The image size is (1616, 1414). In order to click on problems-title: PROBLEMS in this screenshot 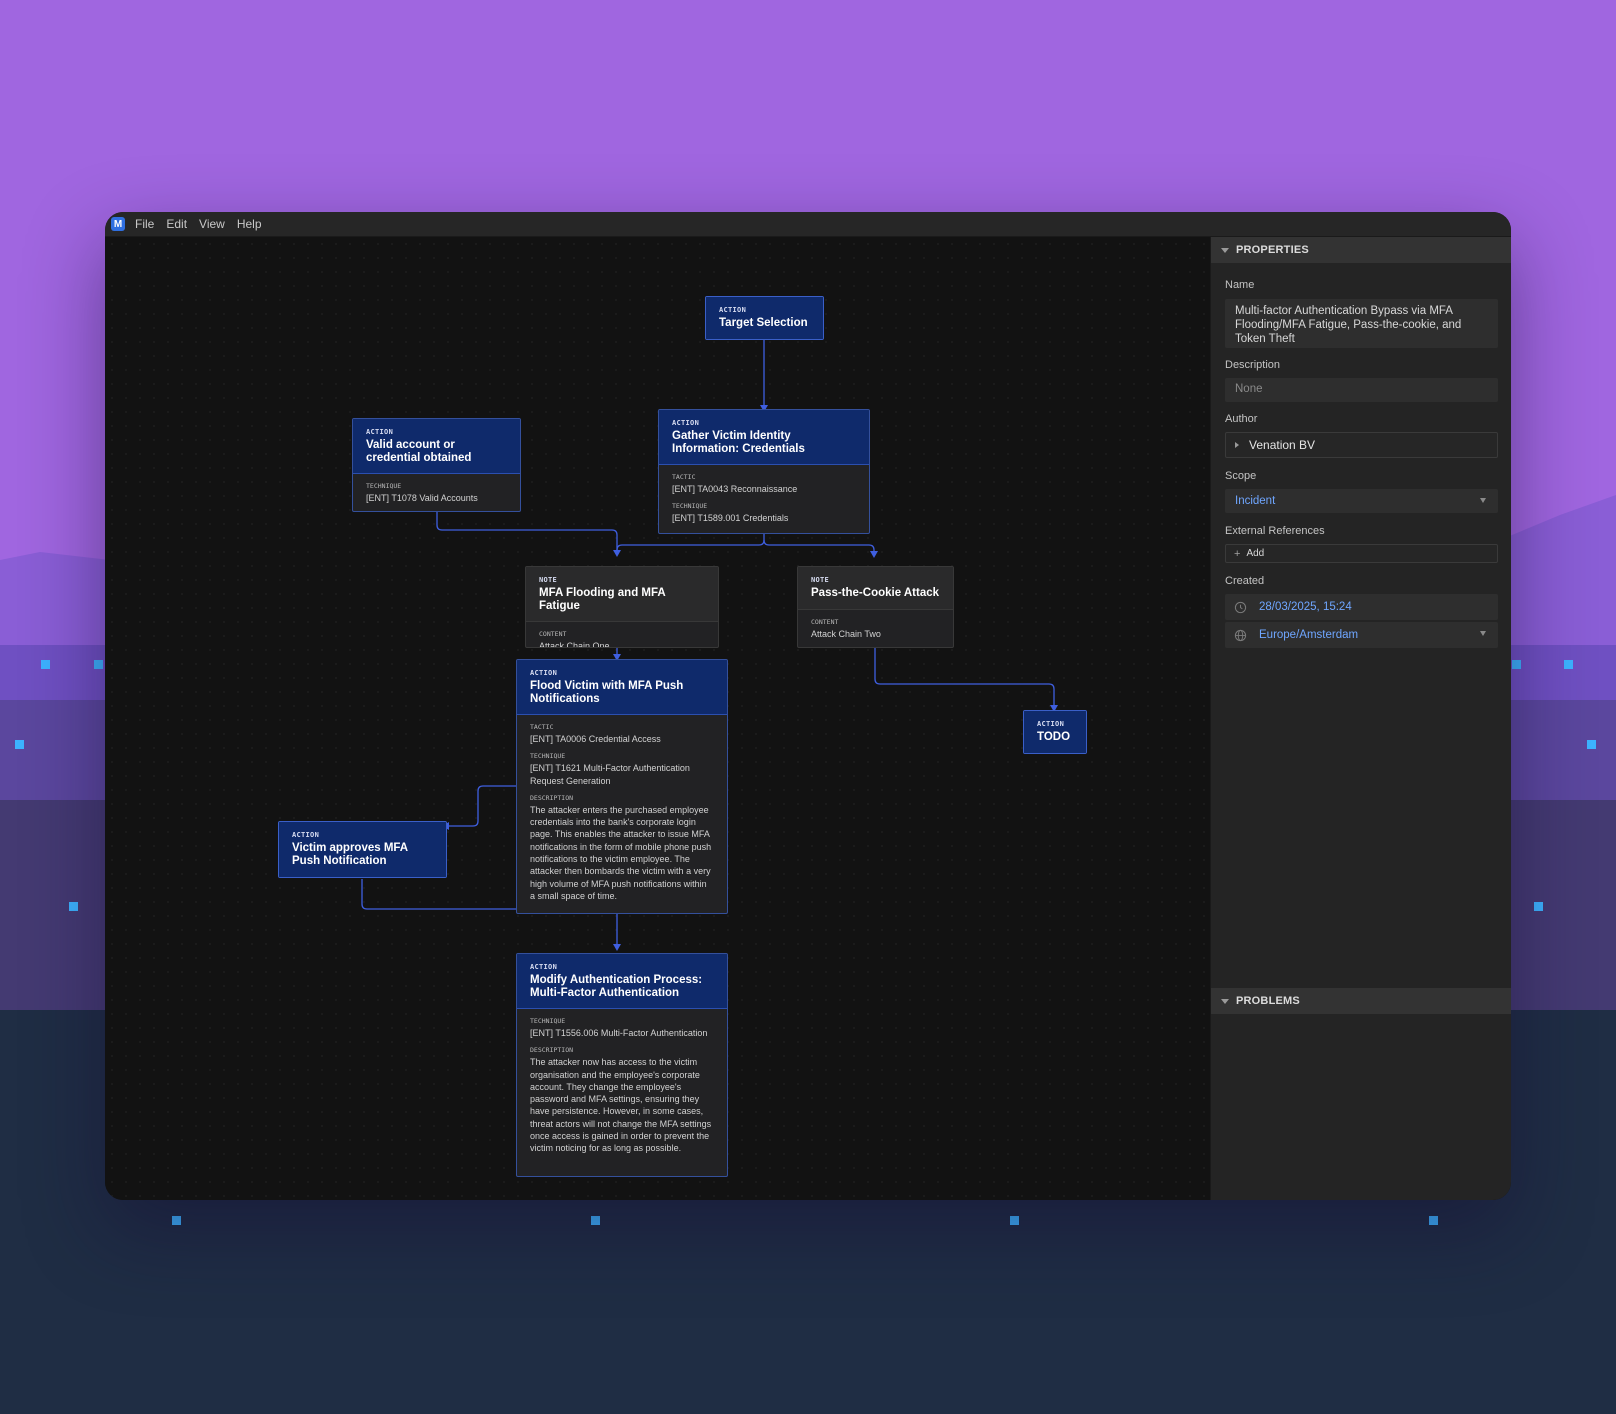, I will do `click(1268, 1001)`.